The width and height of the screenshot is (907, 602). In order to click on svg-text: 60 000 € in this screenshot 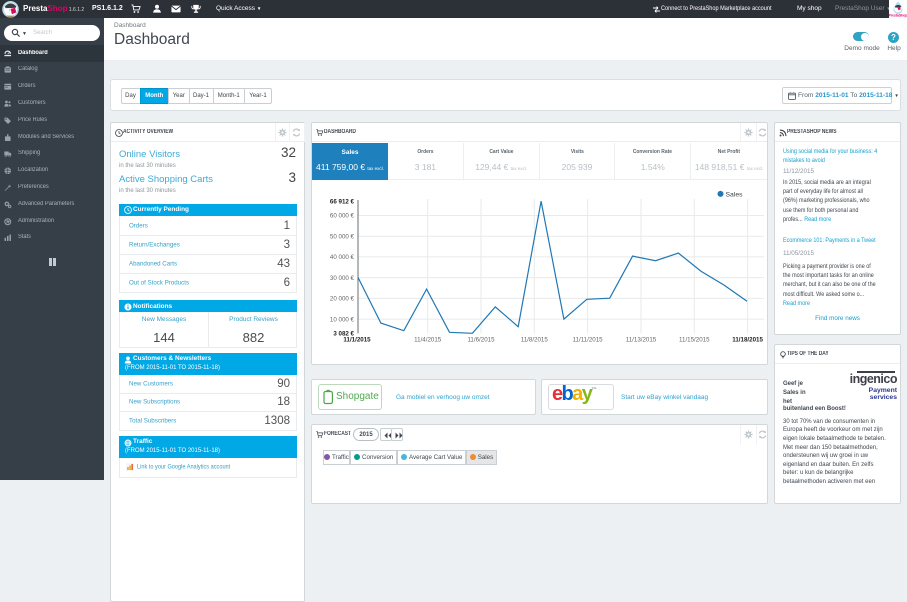, I will do `click(342, 216)`.